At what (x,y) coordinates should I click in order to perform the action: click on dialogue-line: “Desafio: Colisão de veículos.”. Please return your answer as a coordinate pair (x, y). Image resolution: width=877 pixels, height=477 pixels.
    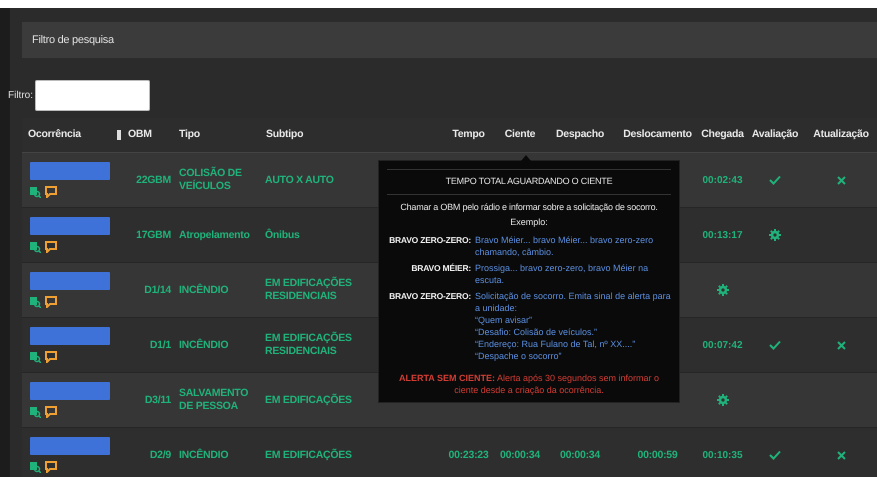
    Looking at the image, I should click on (536, 332).